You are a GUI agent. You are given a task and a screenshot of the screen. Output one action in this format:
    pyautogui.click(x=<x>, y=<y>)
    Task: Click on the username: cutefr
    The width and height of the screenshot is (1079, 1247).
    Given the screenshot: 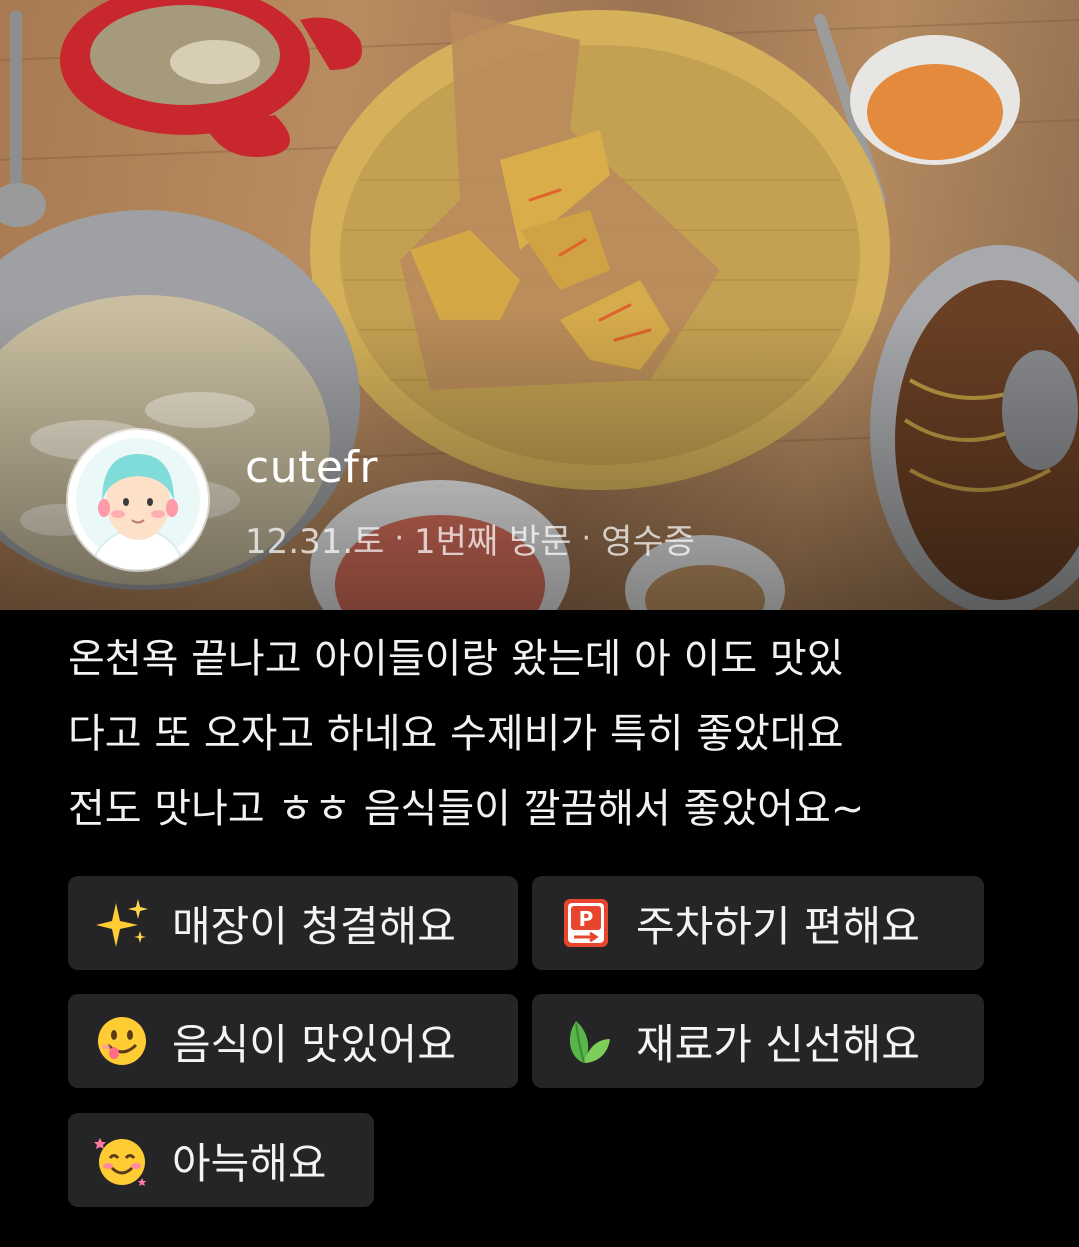 What is the action you would take?
    pyautogui.click(x=311, y=467)
    